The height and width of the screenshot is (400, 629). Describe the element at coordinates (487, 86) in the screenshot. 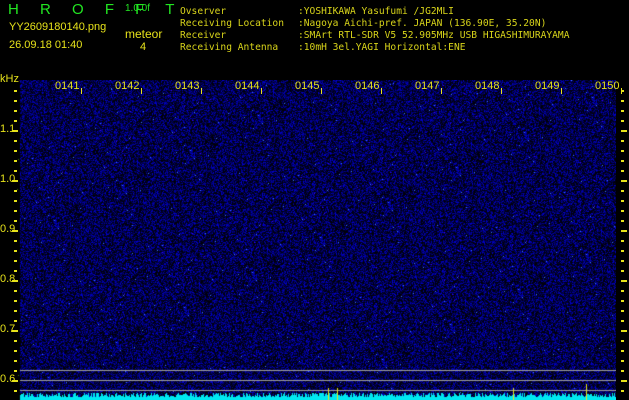

I see `x-tick-label: 0148` at that location.